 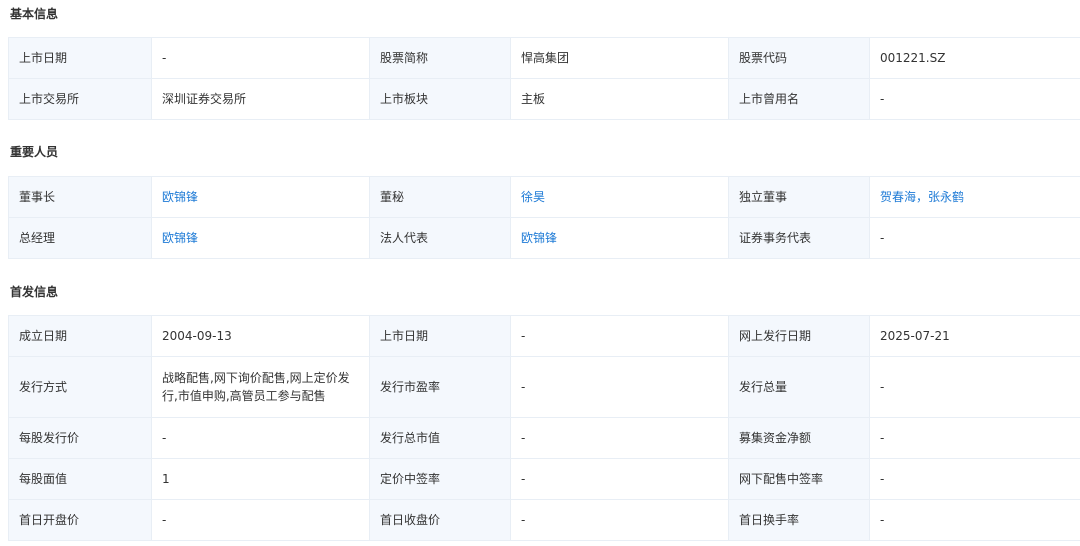 What do you see at coordinates (974, 336) in the screenshot?
I see `value-online-issue-date: 2025-07-21` at bounding box center [974, 336].